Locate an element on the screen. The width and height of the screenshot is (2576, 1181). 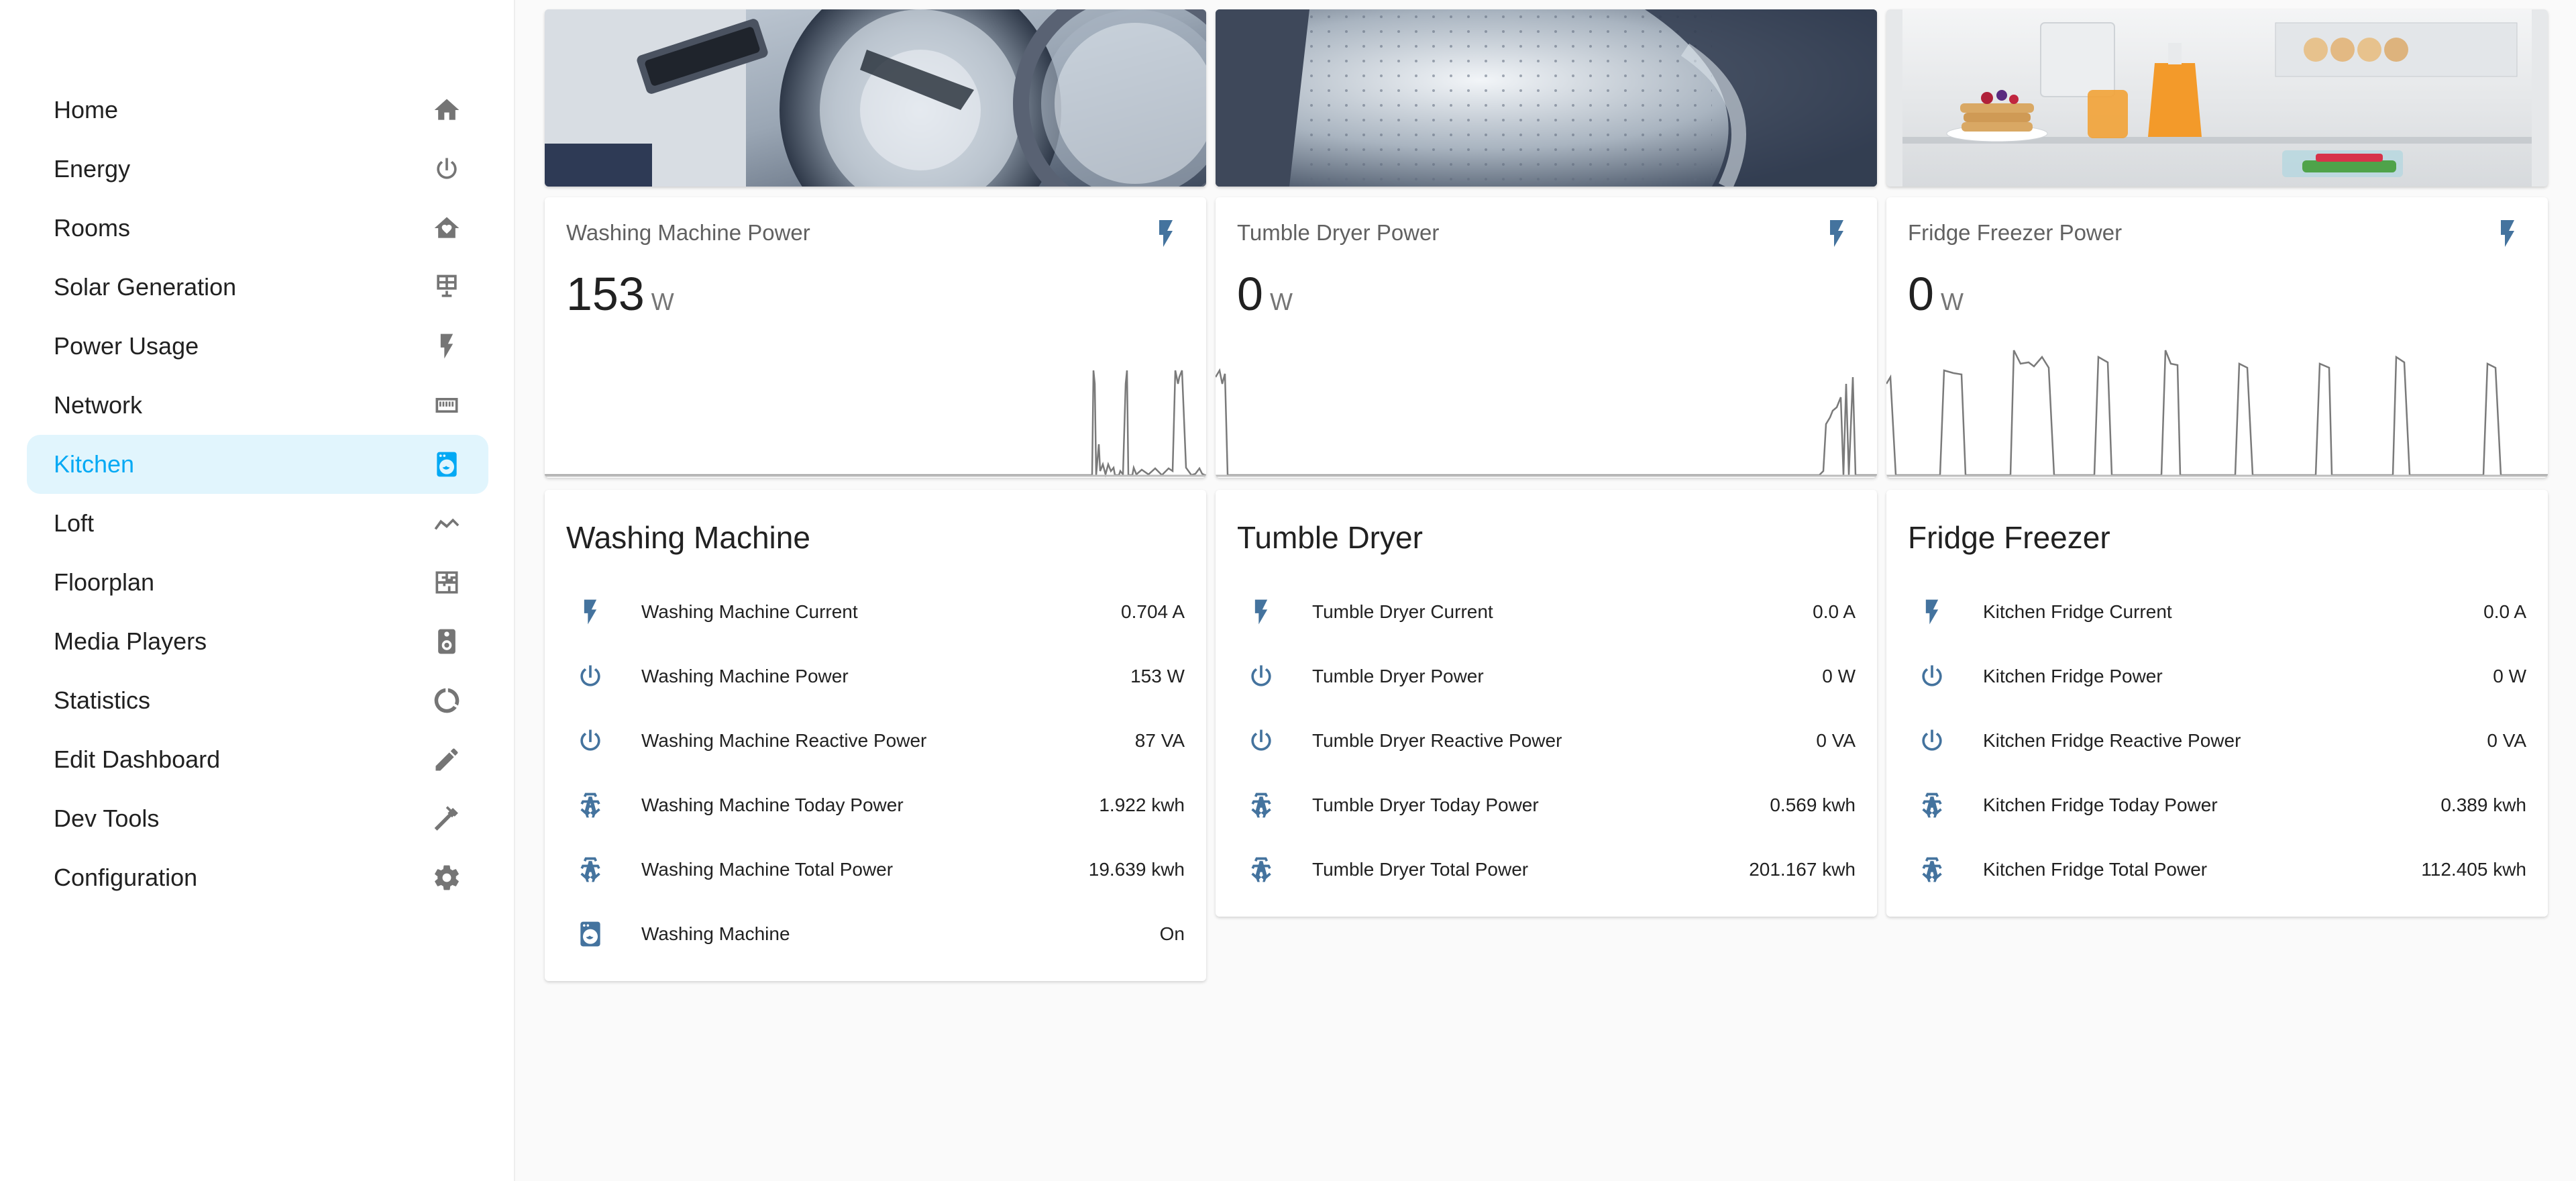
sidebar-item-power-usage: Power Usage is located at coordinates (257, 346).